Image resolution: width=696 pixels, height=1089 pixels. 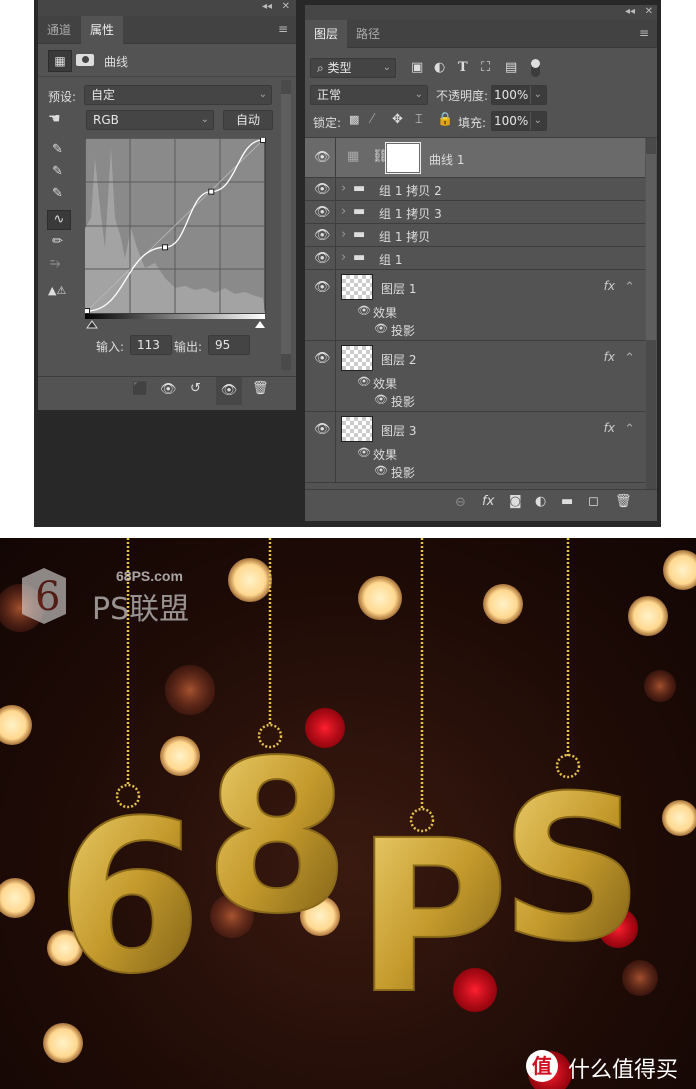 What do you see at coordinates (248, 120) in the screenshot?
I see `auto-button: 自动` at bounding box center [248, 120].